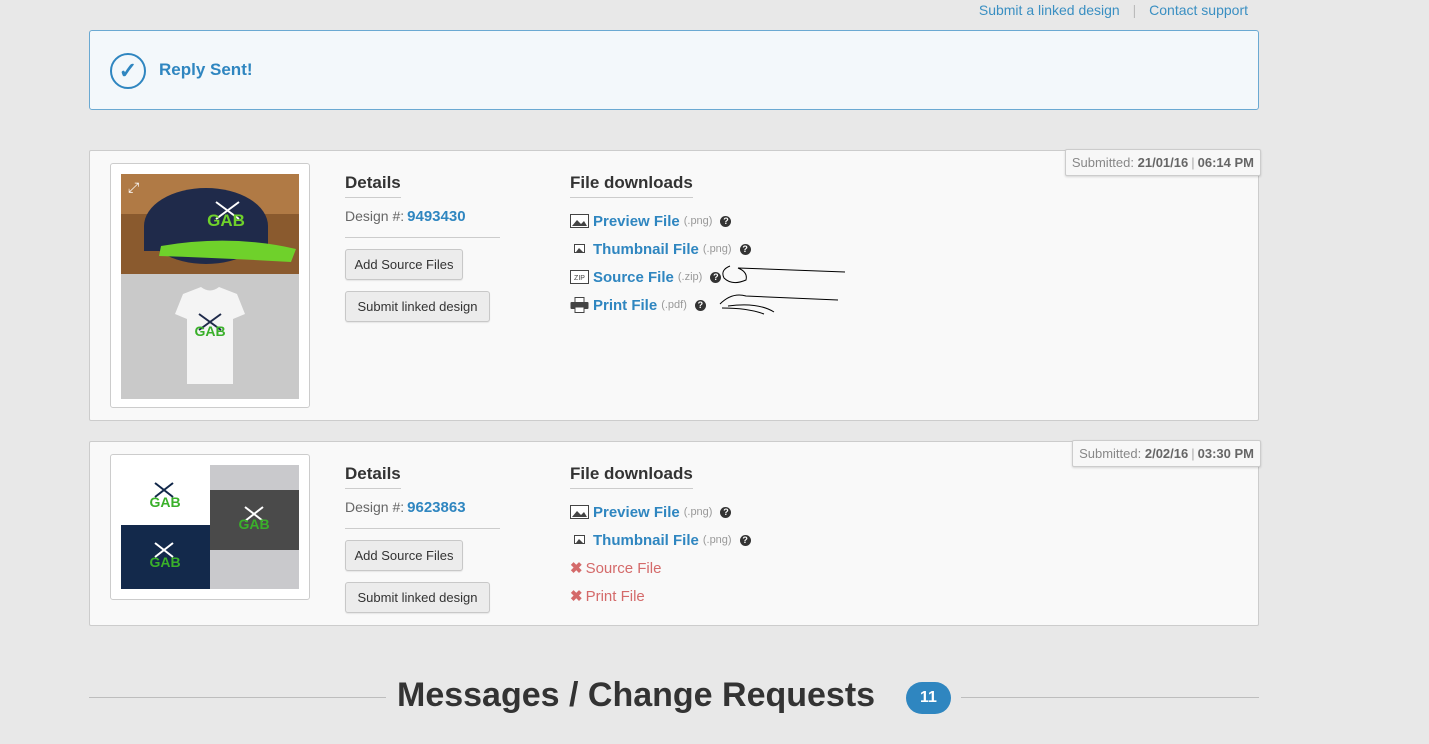 The image size is (1429, 744). I want to click on submitted-timestamp: Submitted: 21/01/16 | 06:14 PM, so click(1162, 162).